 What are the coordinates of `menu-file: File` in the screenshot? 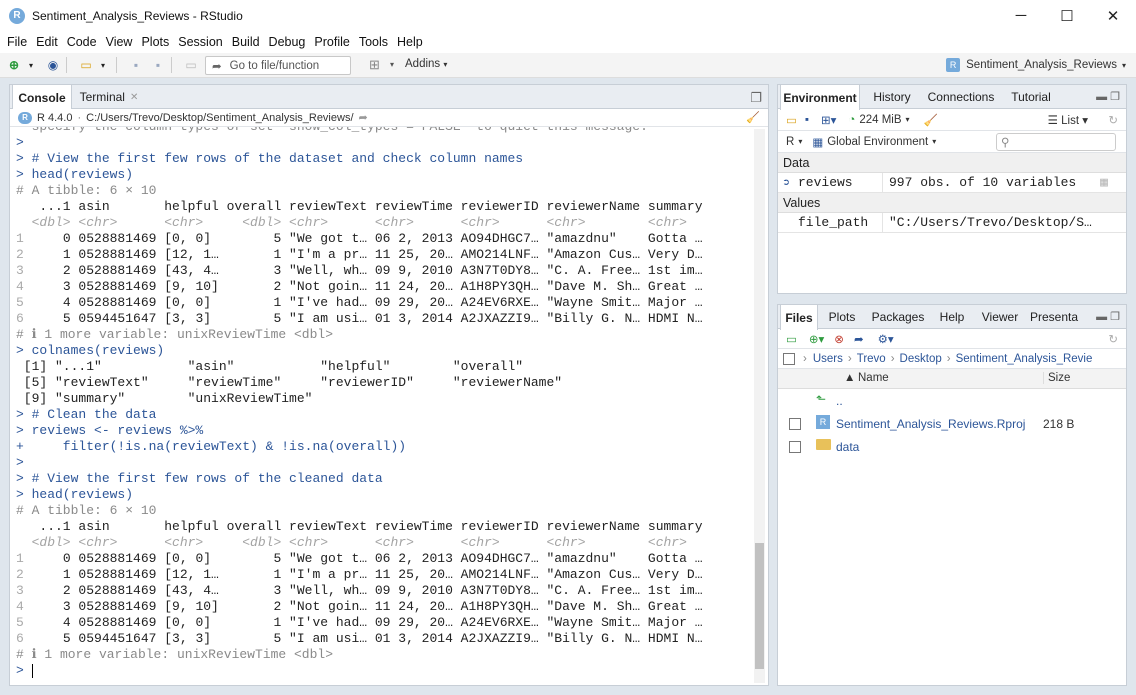 It's located at (17, 42).